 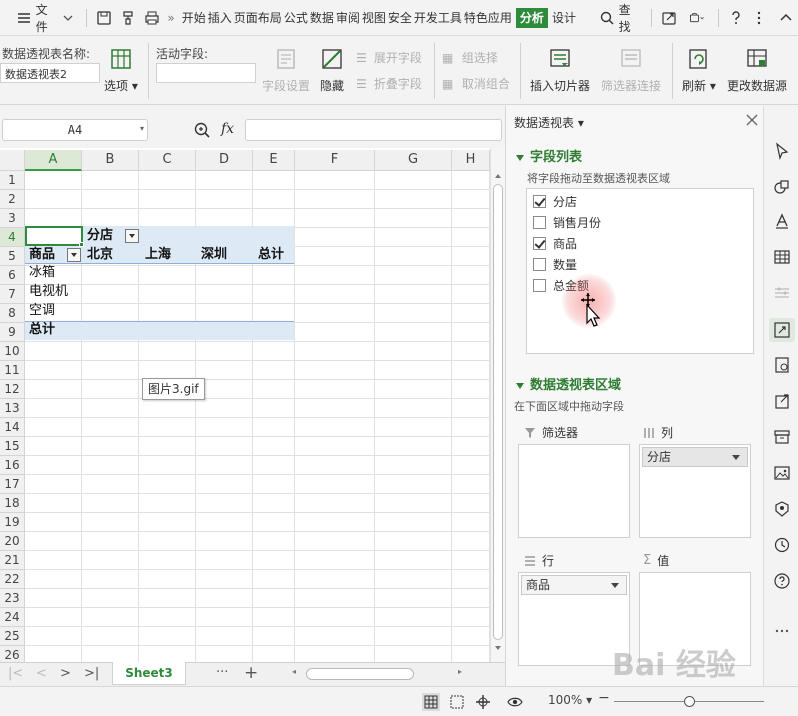 I want to click on more-dots-icon, so click(x=782, y=631).